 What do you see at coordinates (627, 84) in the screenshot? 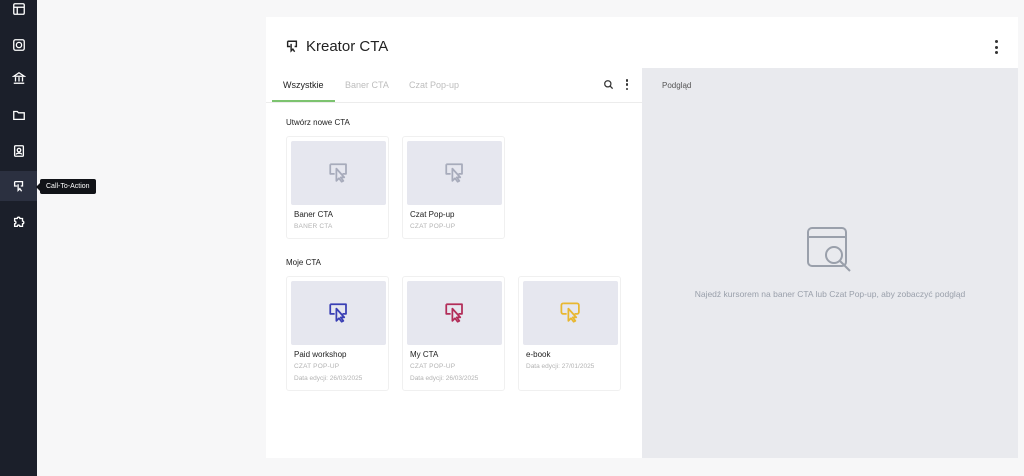
I see `tab-more-icon` at bounding box center [627, 84].